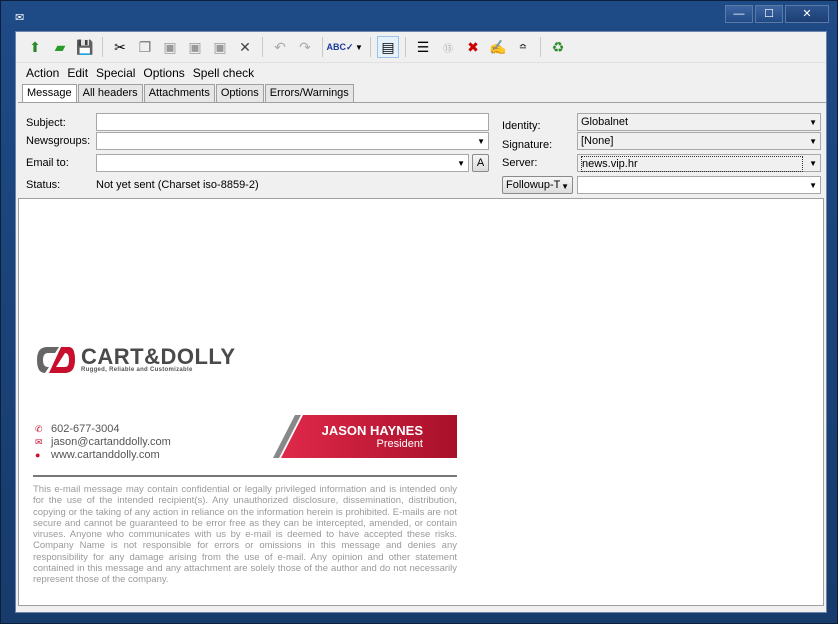  What do you see at coordinates (533, 185) in the screenshot?
I see `followup-to-label: Followup-T` at bounding box center [533, 185].